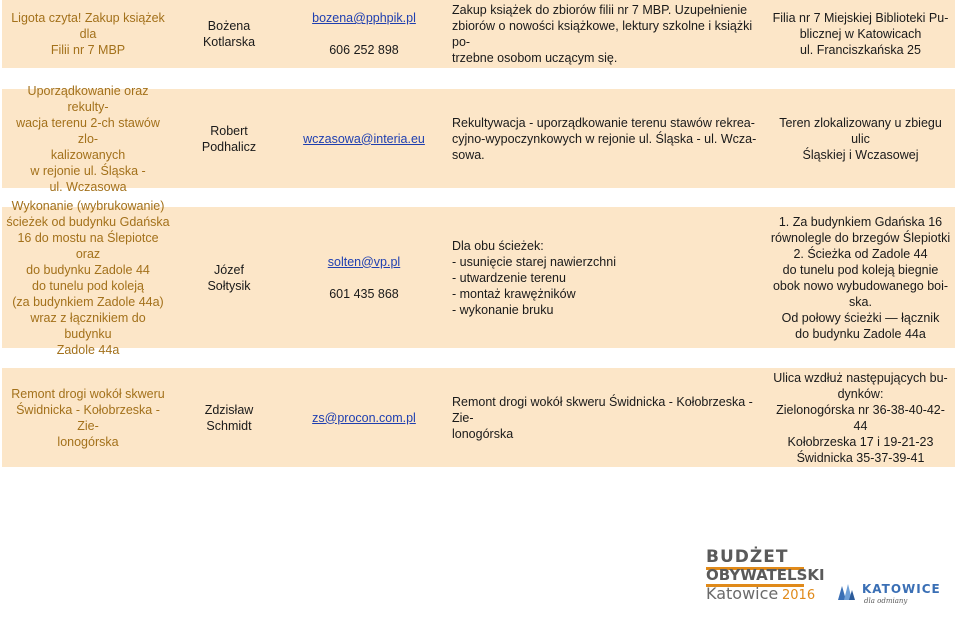  What do you see at coordinates (747, 557) in the screenshot?
I see `logo-line-budzet: BUDŻET` at bounding box center [747, 557].